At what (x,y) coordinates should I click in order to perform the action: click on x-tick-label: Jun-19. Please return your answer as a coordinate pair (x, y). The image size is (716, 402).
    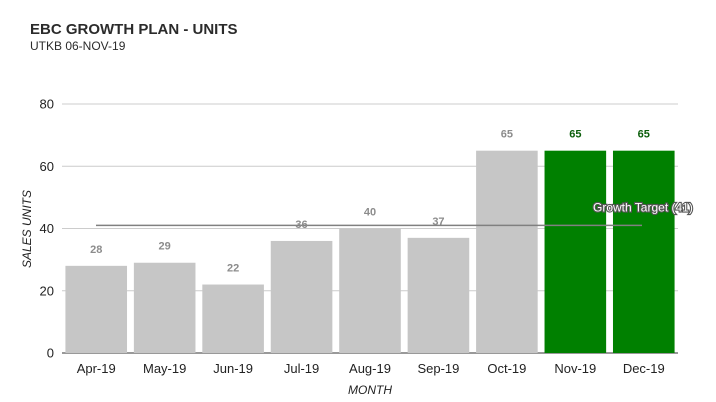
    Looking at the image, I should click on (233, 368).